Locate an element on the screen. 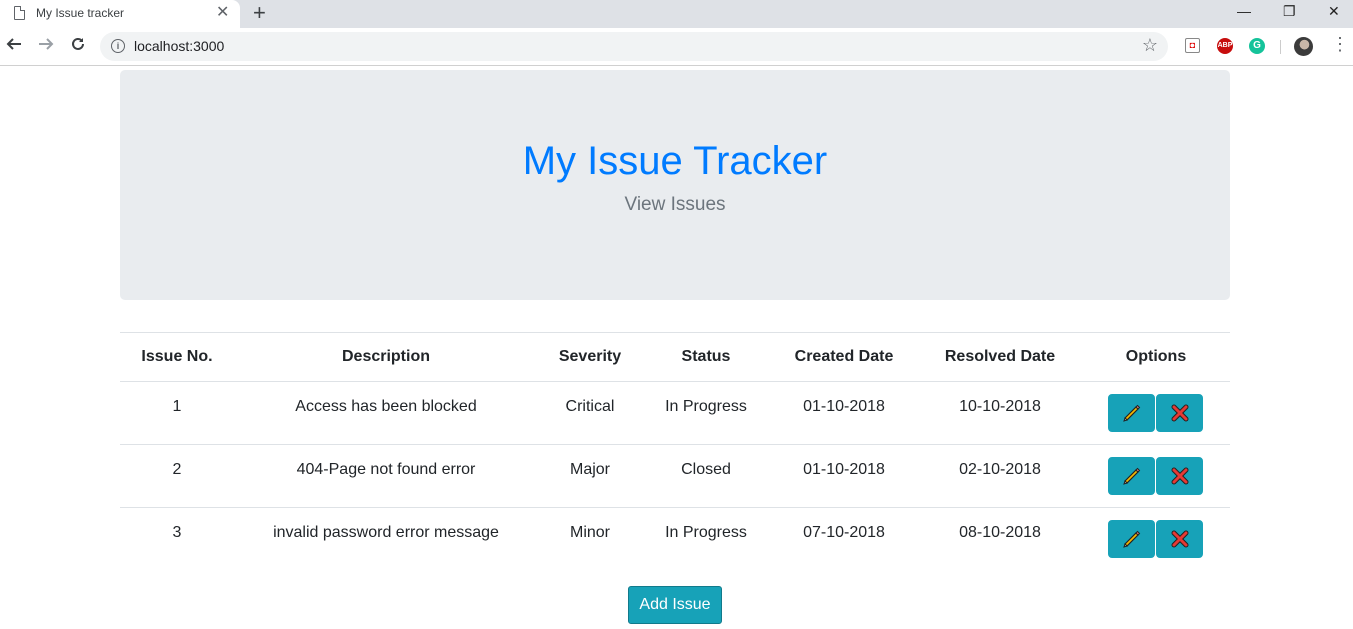 This screenshot has height=629, width=1353. issue-created-date: 07-10-2018 is located at coordinates (844, 532).